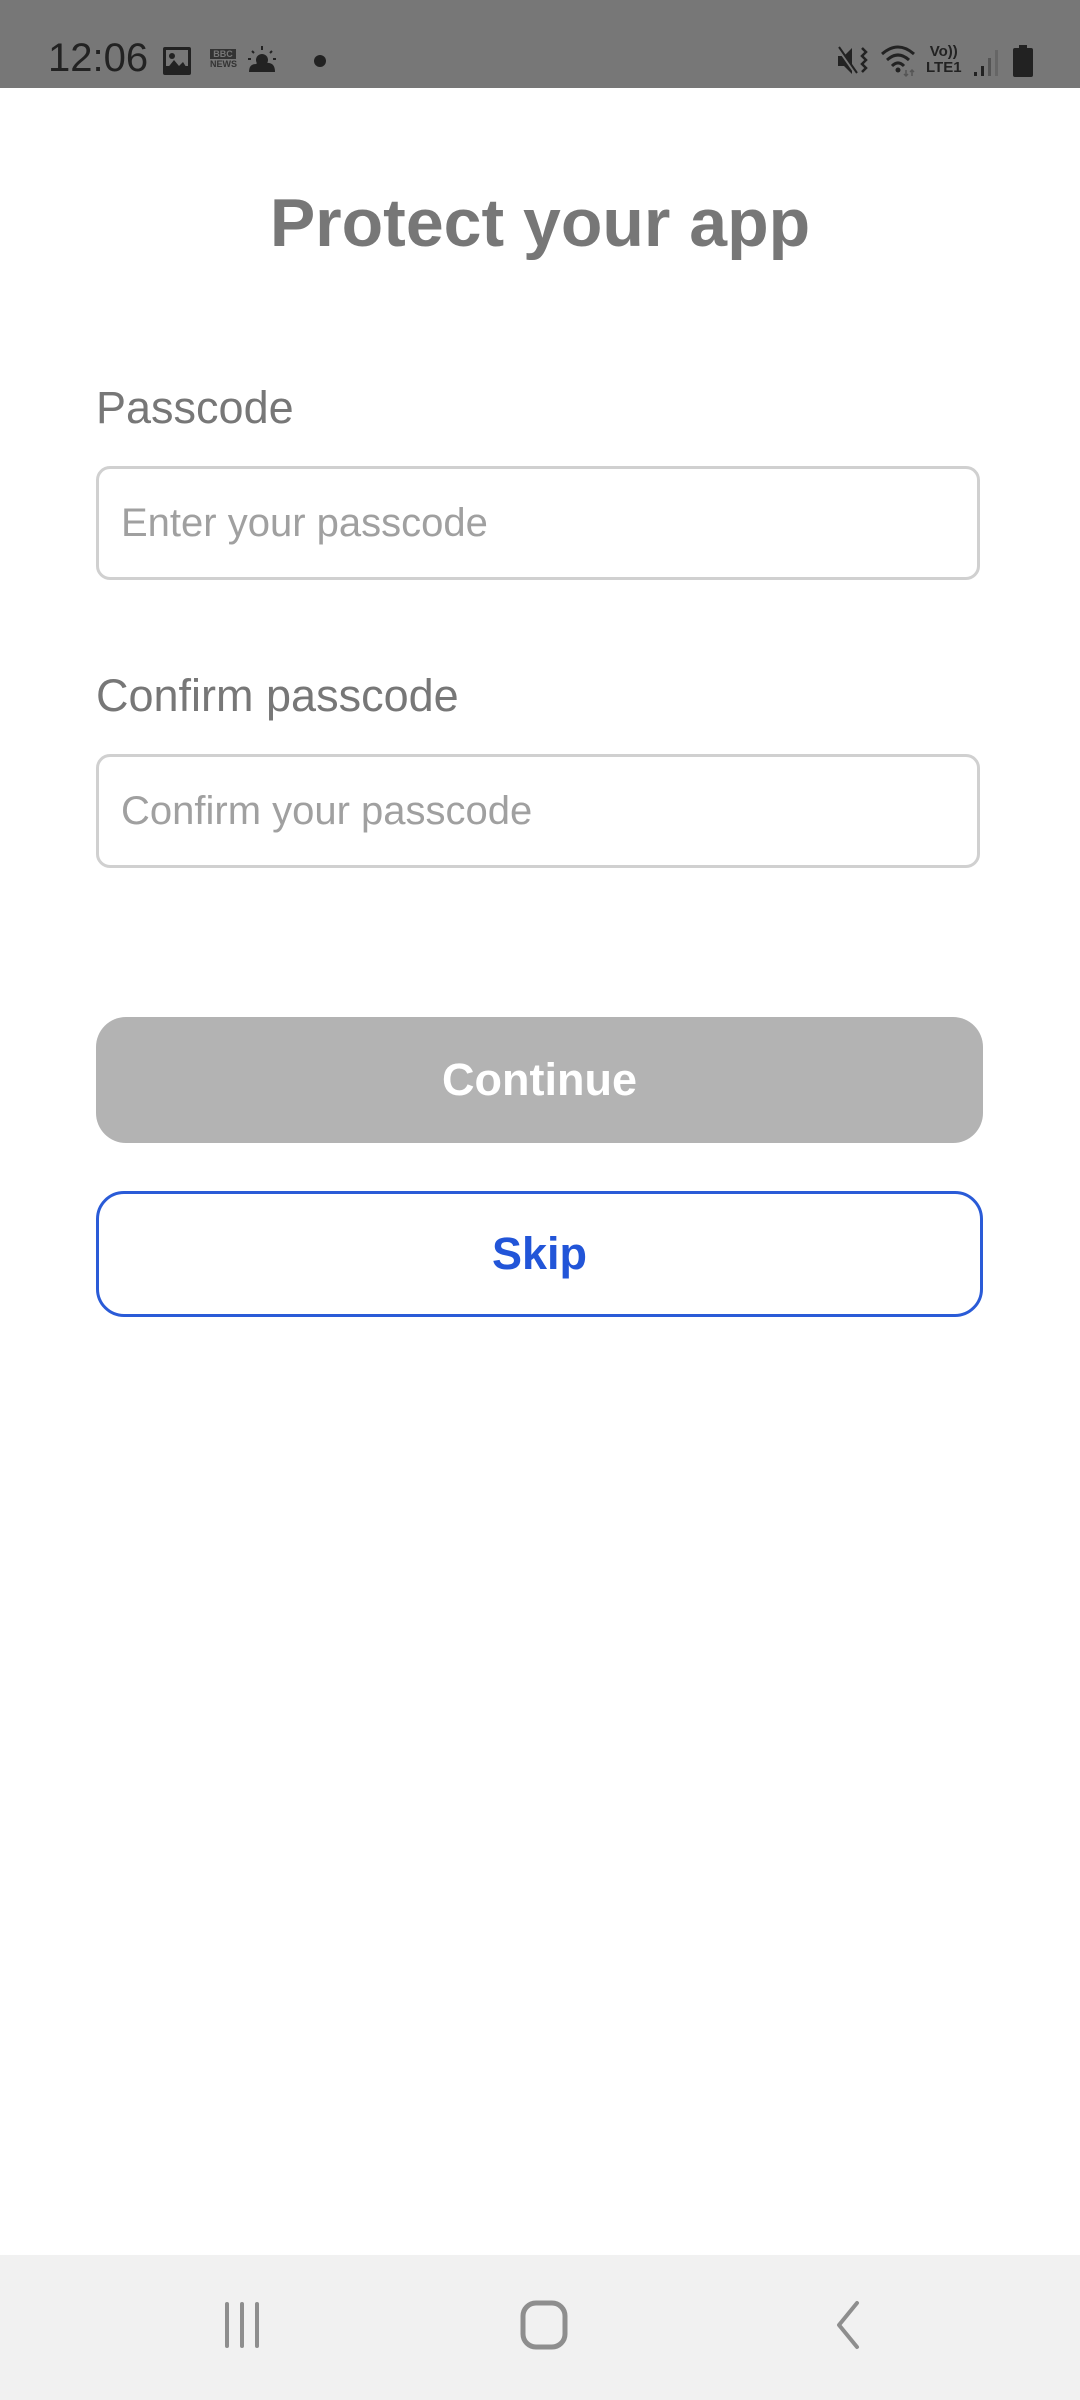 The height and width of the screenshot is (2400, 1080). I want to click on skip-button: Skip, so click(539, 1254).